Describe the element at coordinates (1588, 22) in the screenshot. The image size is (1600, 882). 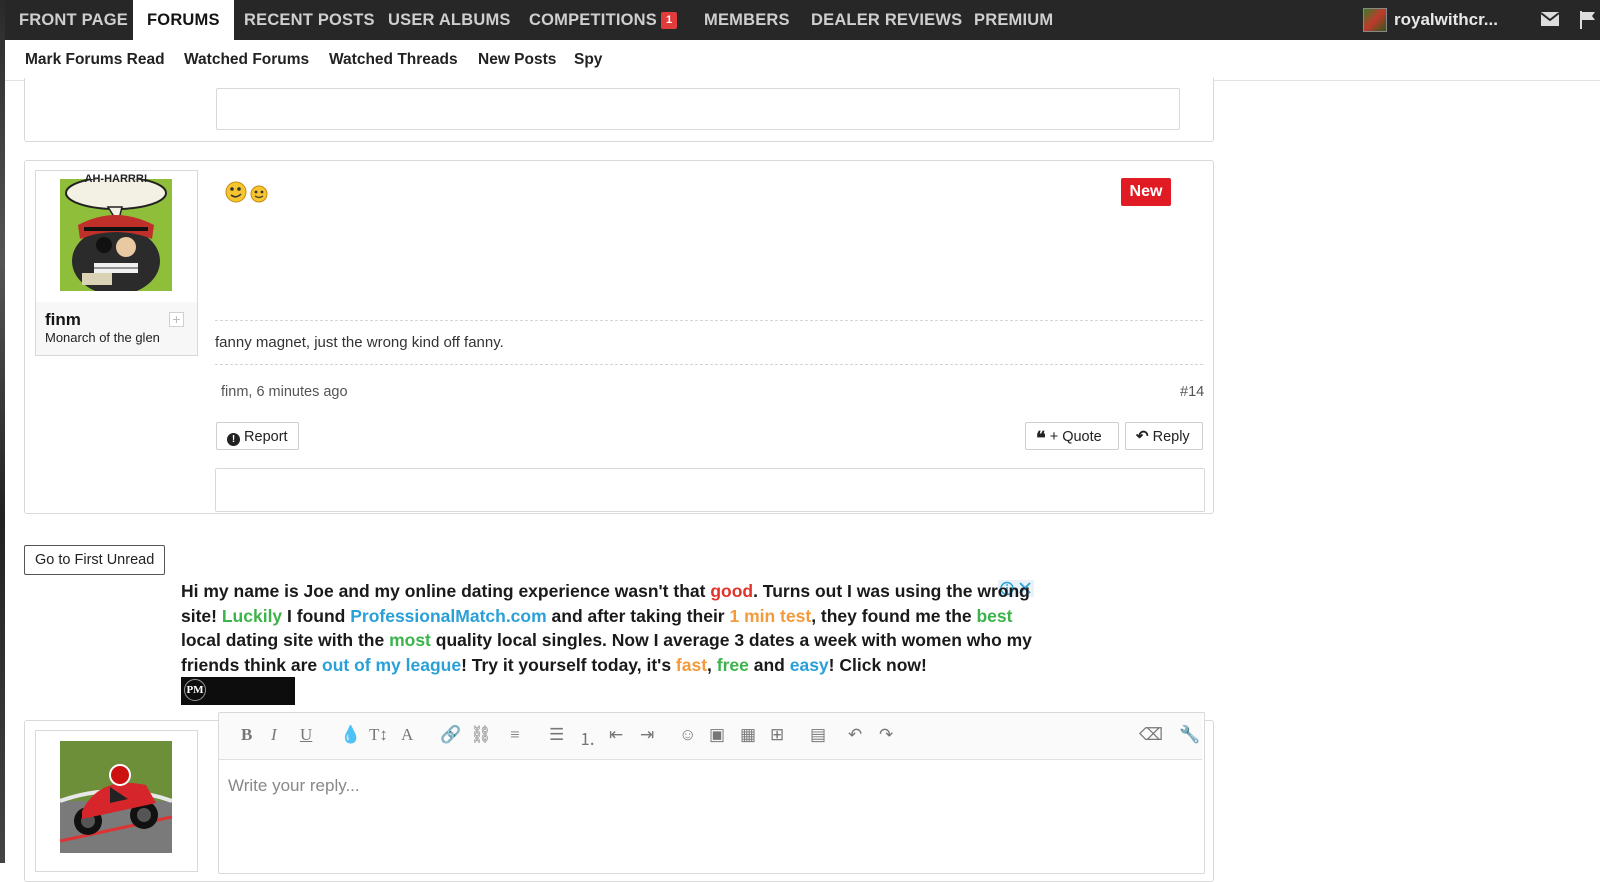
I see `flag-icon` at that location.